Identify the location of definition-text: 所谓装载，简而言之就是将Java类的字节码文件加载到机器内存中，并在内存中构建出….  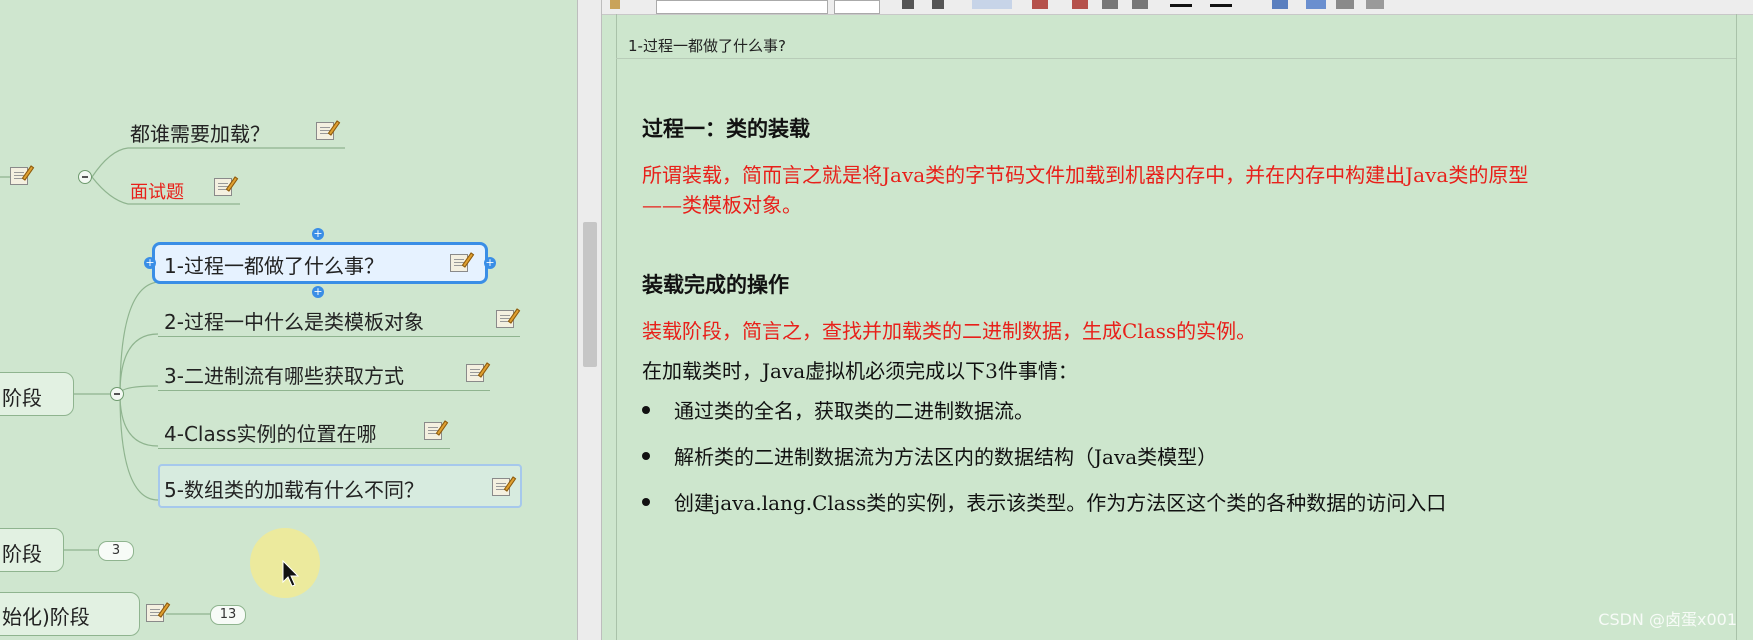
(1085, 175).